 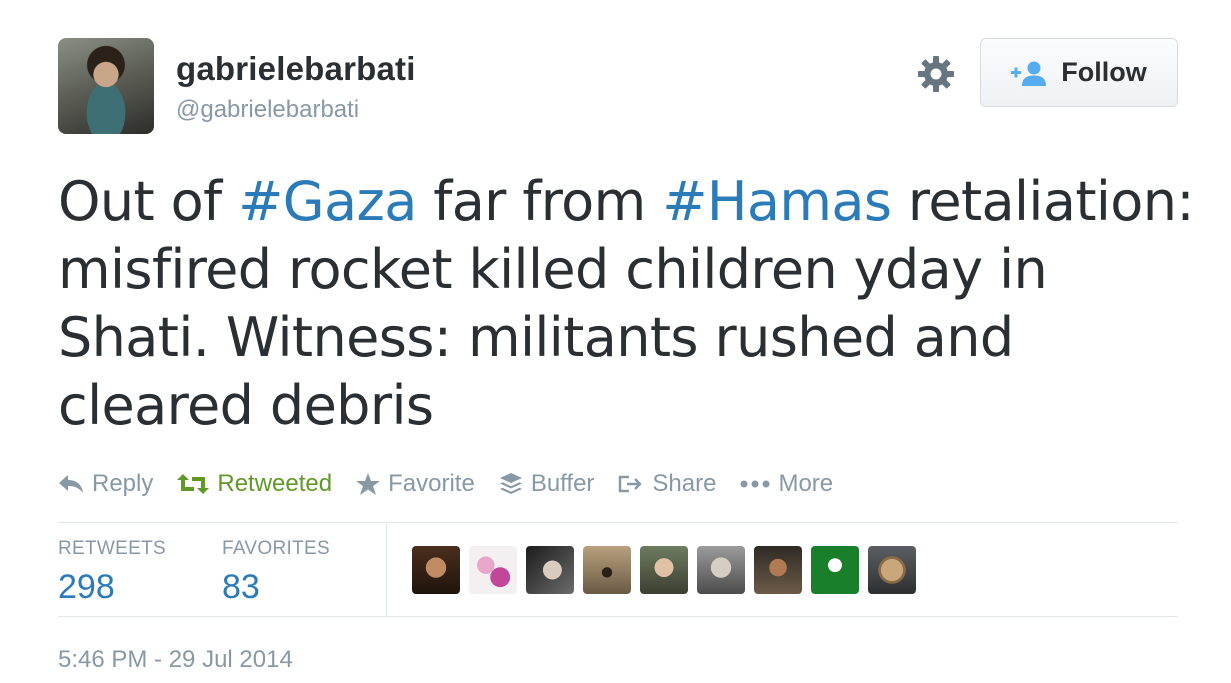 I want to click on favorites-label: FAVORITES, so click(x=276, y=548).